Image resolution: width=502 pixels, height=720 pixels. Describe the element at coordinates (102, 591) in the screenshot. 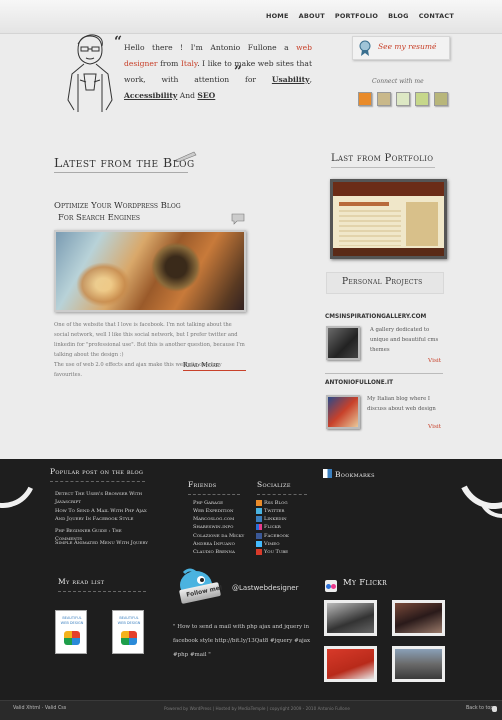

I see `readlist-divider` at that location.